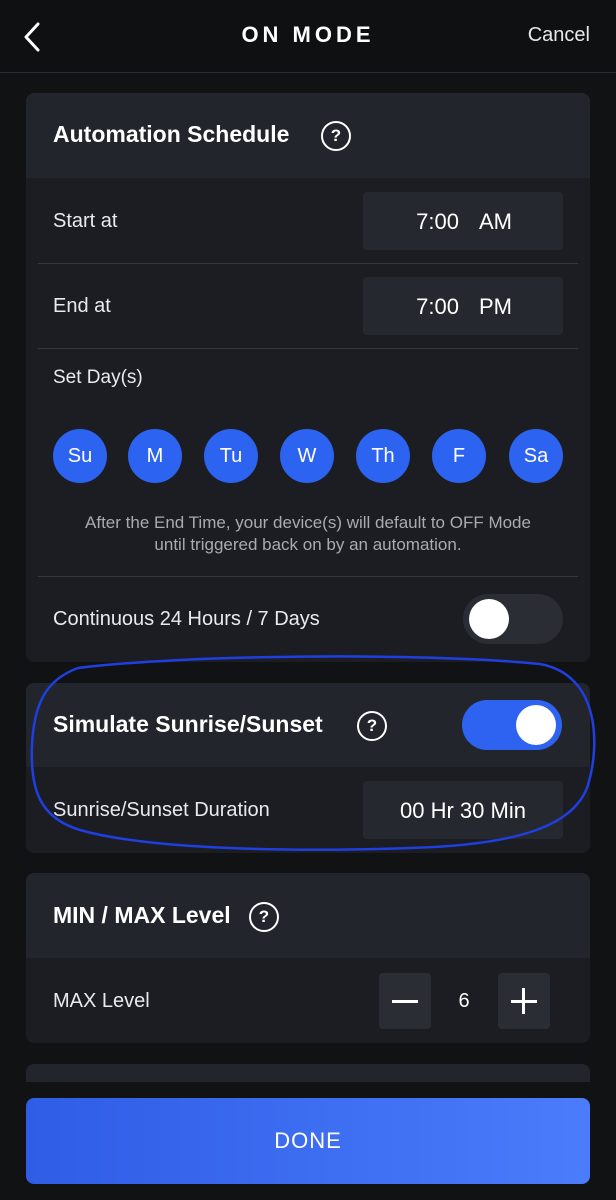 The image size is (616, 1200). I want to click on sunrise-sunset-toggle, so click(512, 725).